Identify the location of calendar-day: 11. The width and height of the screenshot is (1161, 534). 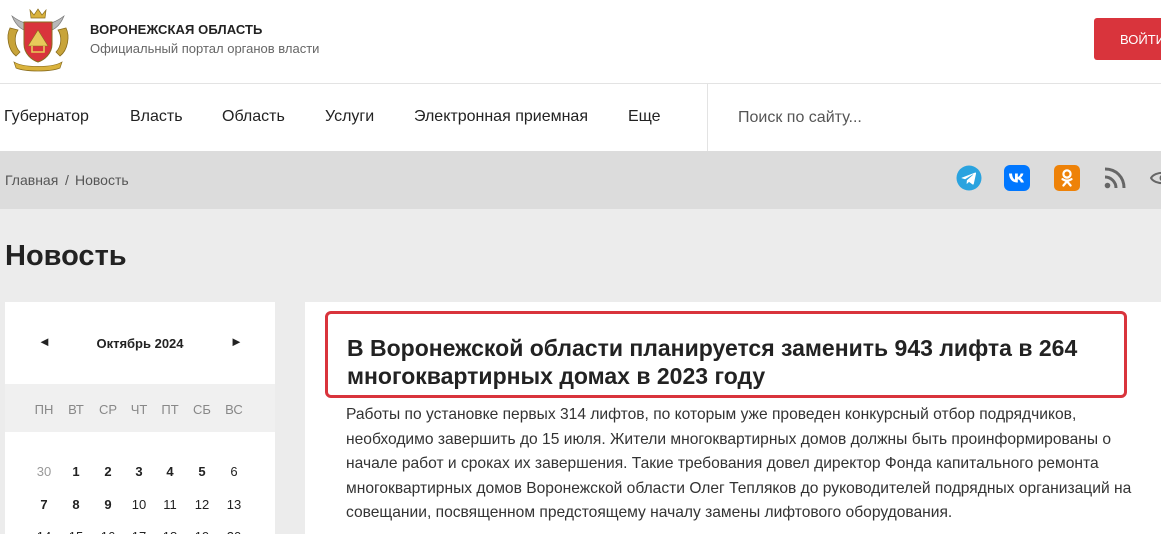
(170, 504).